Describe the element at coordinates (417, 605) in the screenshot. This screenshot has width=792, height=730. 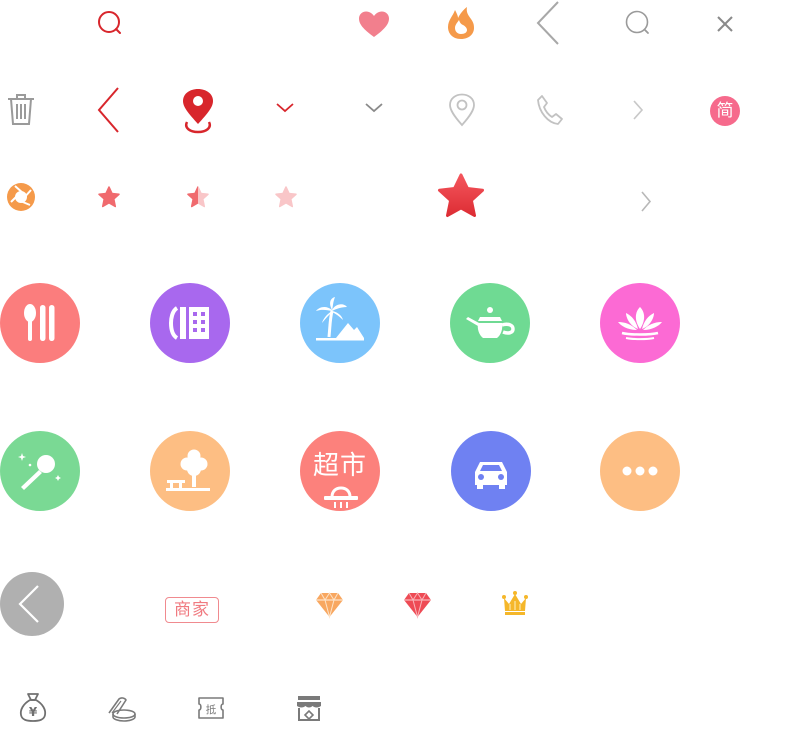
I see `diamond-icon-red` at that location.